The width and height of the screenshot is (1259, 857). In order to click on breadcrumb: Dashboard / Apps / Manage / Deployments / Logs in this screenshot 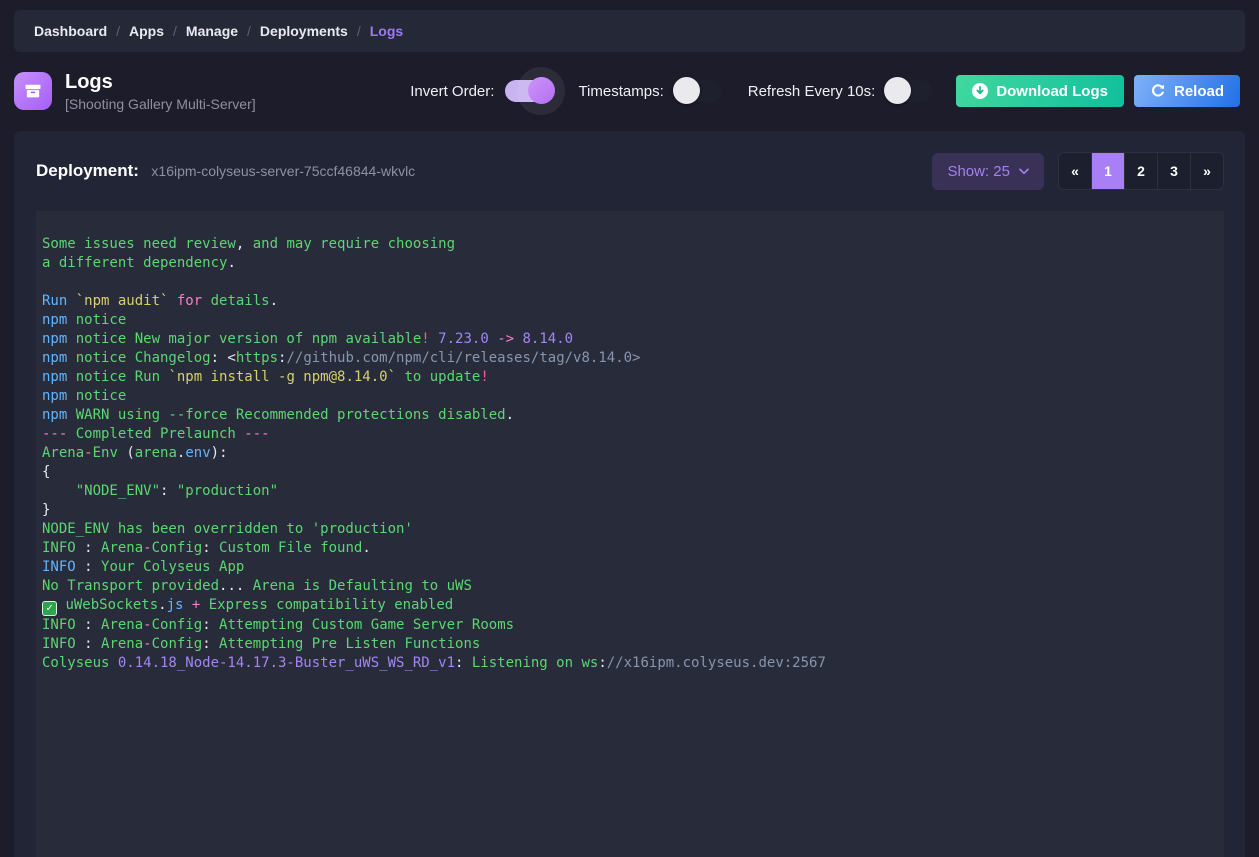, I will do `click(629, 31)`.